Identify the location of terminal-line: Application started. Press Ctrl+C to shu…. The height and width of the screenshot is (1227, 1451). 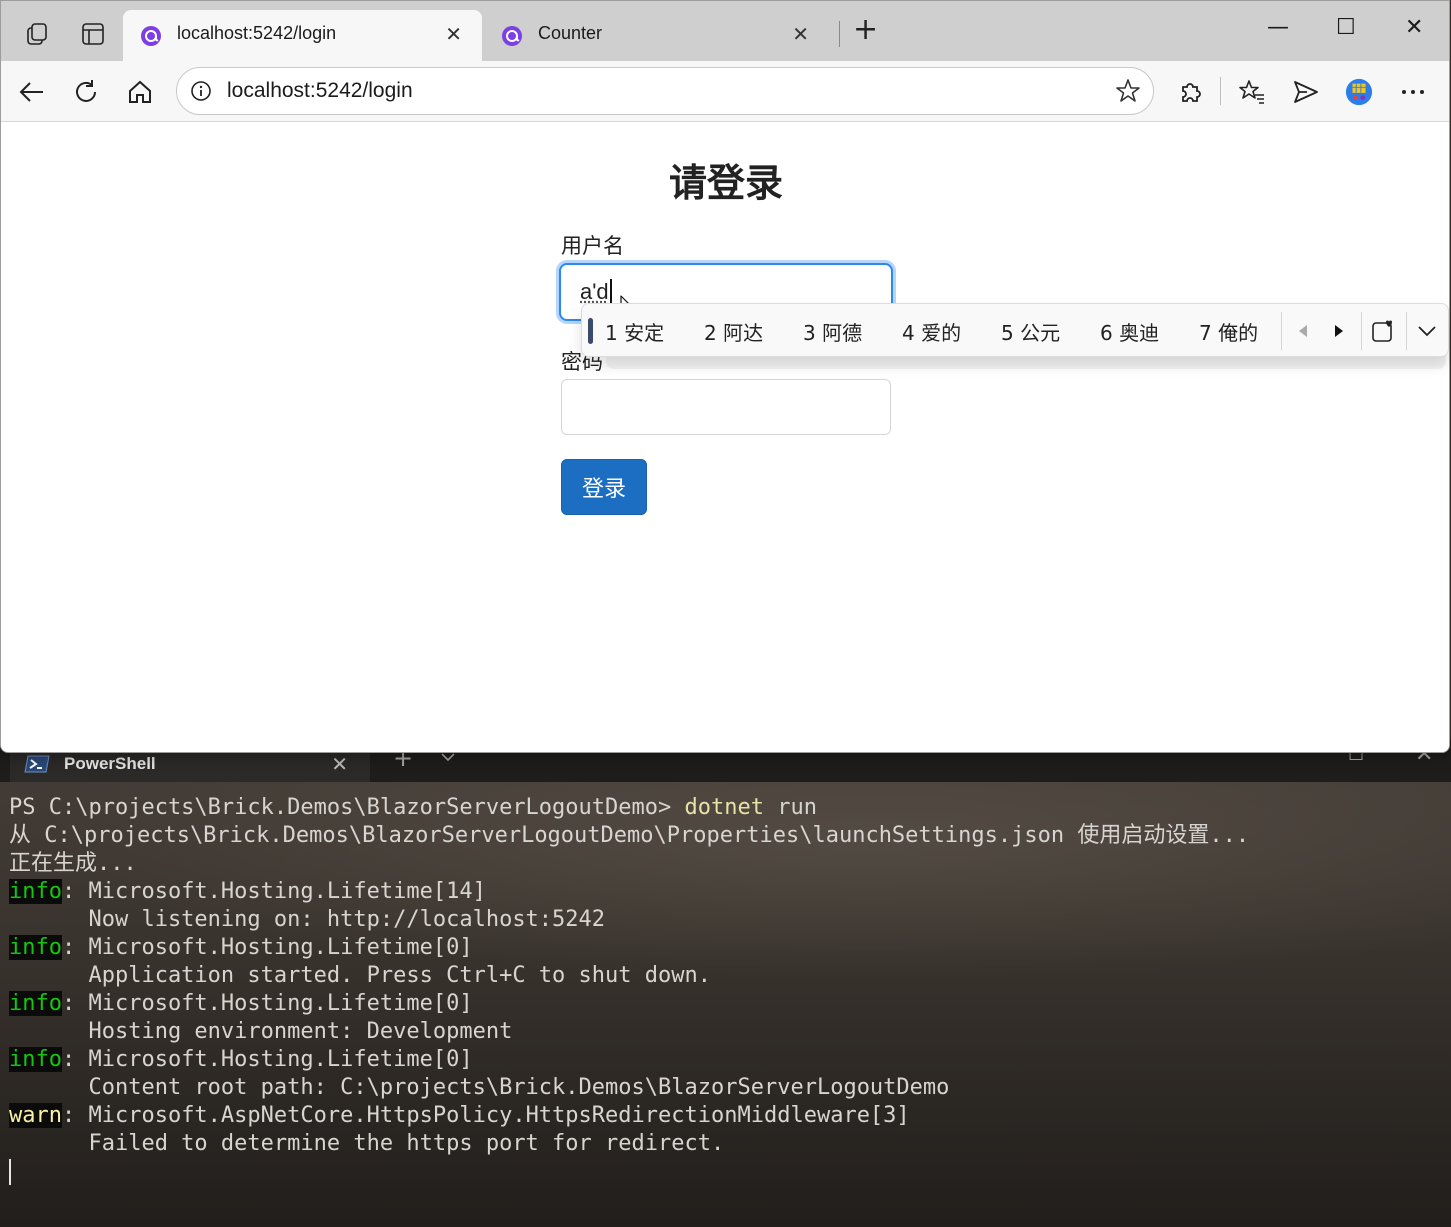
(724, 976).